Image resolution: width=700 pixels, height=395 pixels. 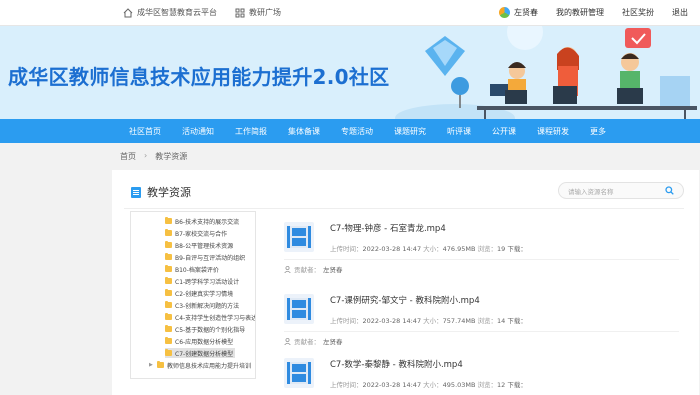 What do you see at coordinates (240, 12) in the screenshot?
I see `grid-icon` at bounding box center [240, 12].